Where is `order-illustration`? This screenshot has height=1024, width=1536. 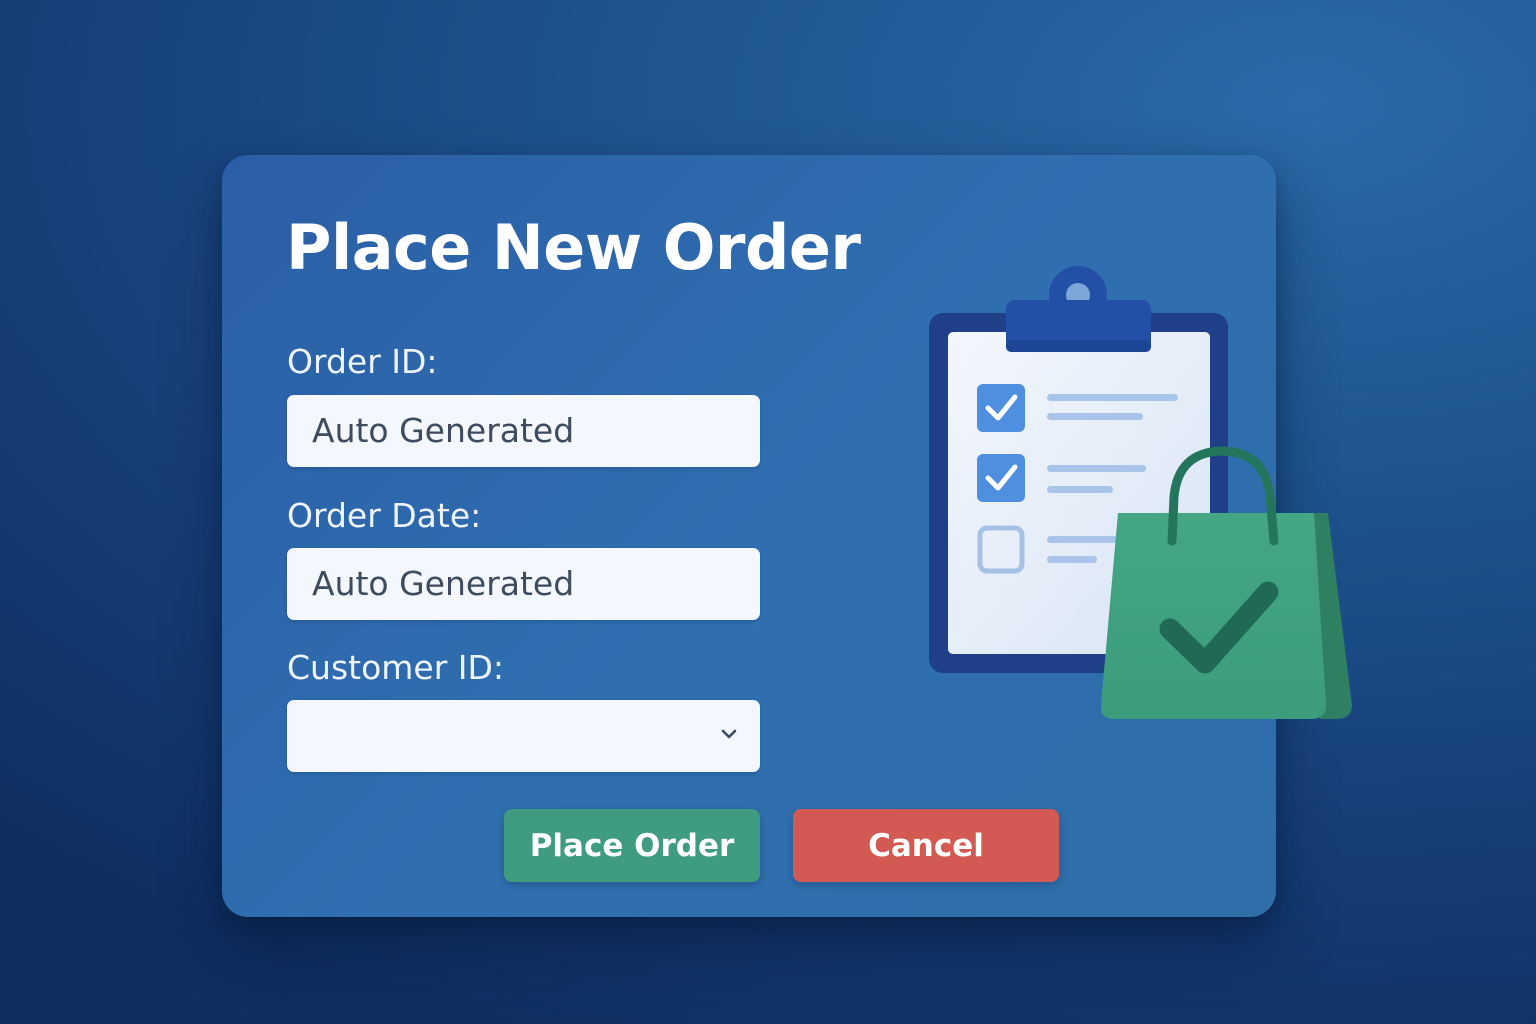
order-illustration is located at coordinates (1140, 492).